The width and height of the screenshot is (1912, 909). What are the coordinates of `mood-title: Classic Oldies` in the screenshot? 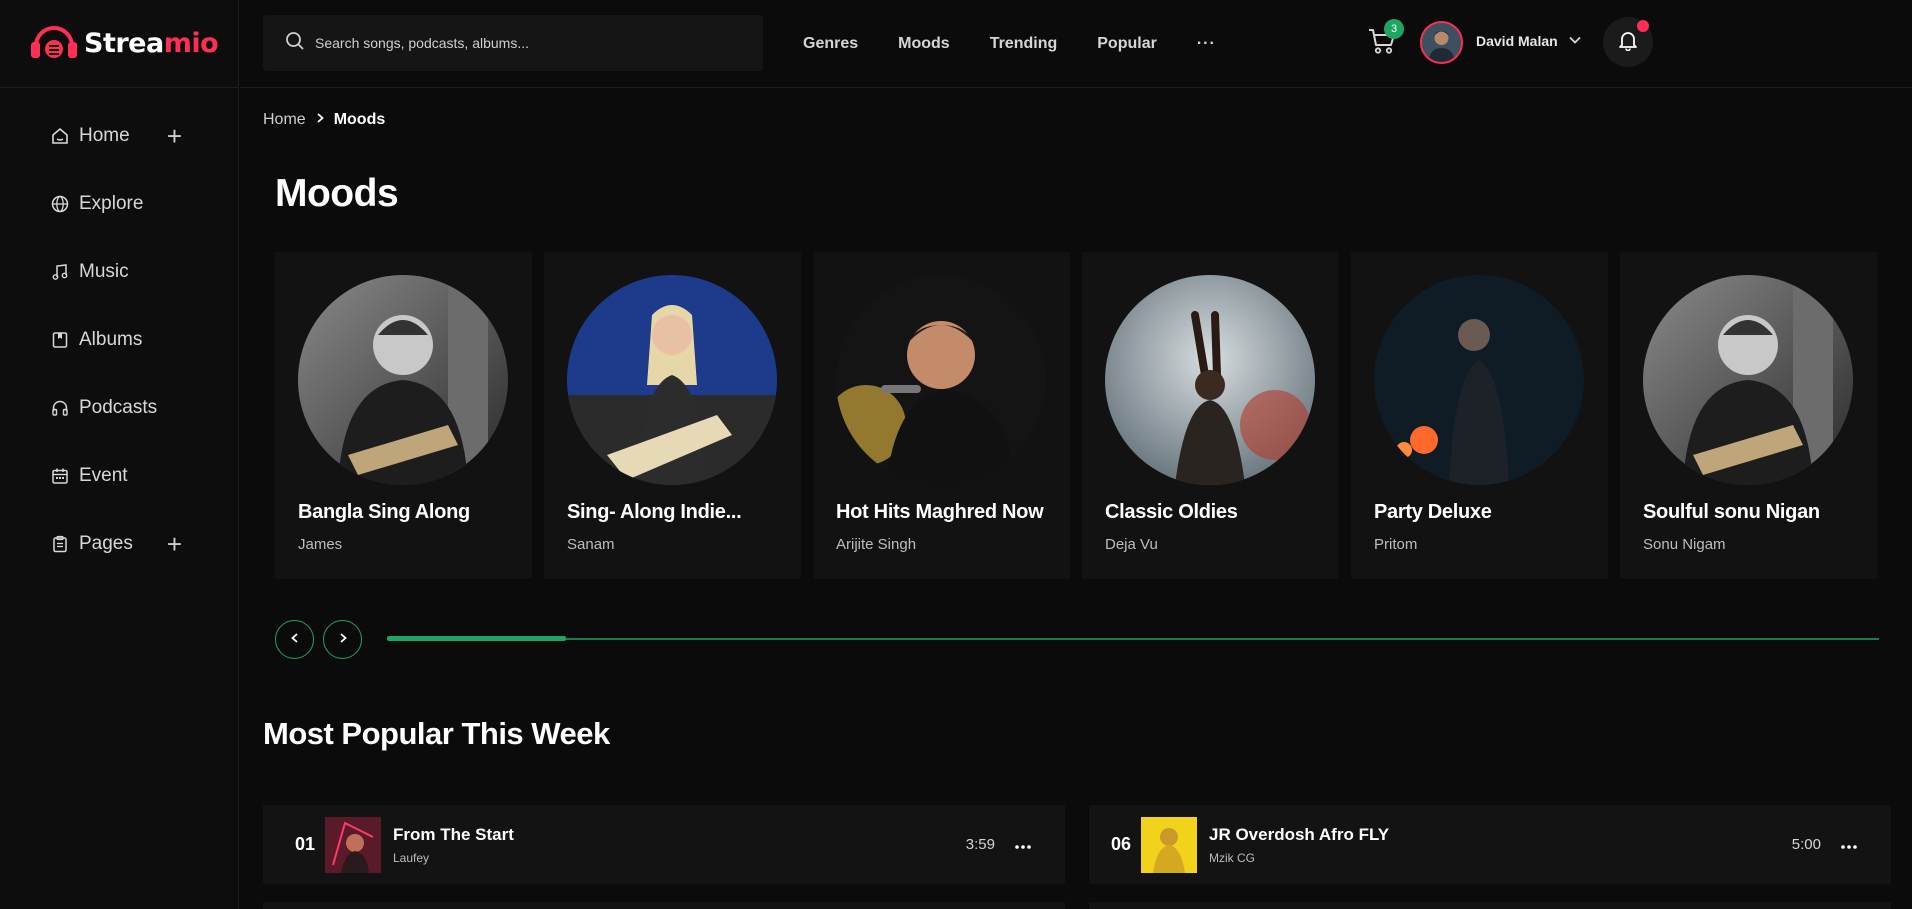 It's located at (1171, 512).